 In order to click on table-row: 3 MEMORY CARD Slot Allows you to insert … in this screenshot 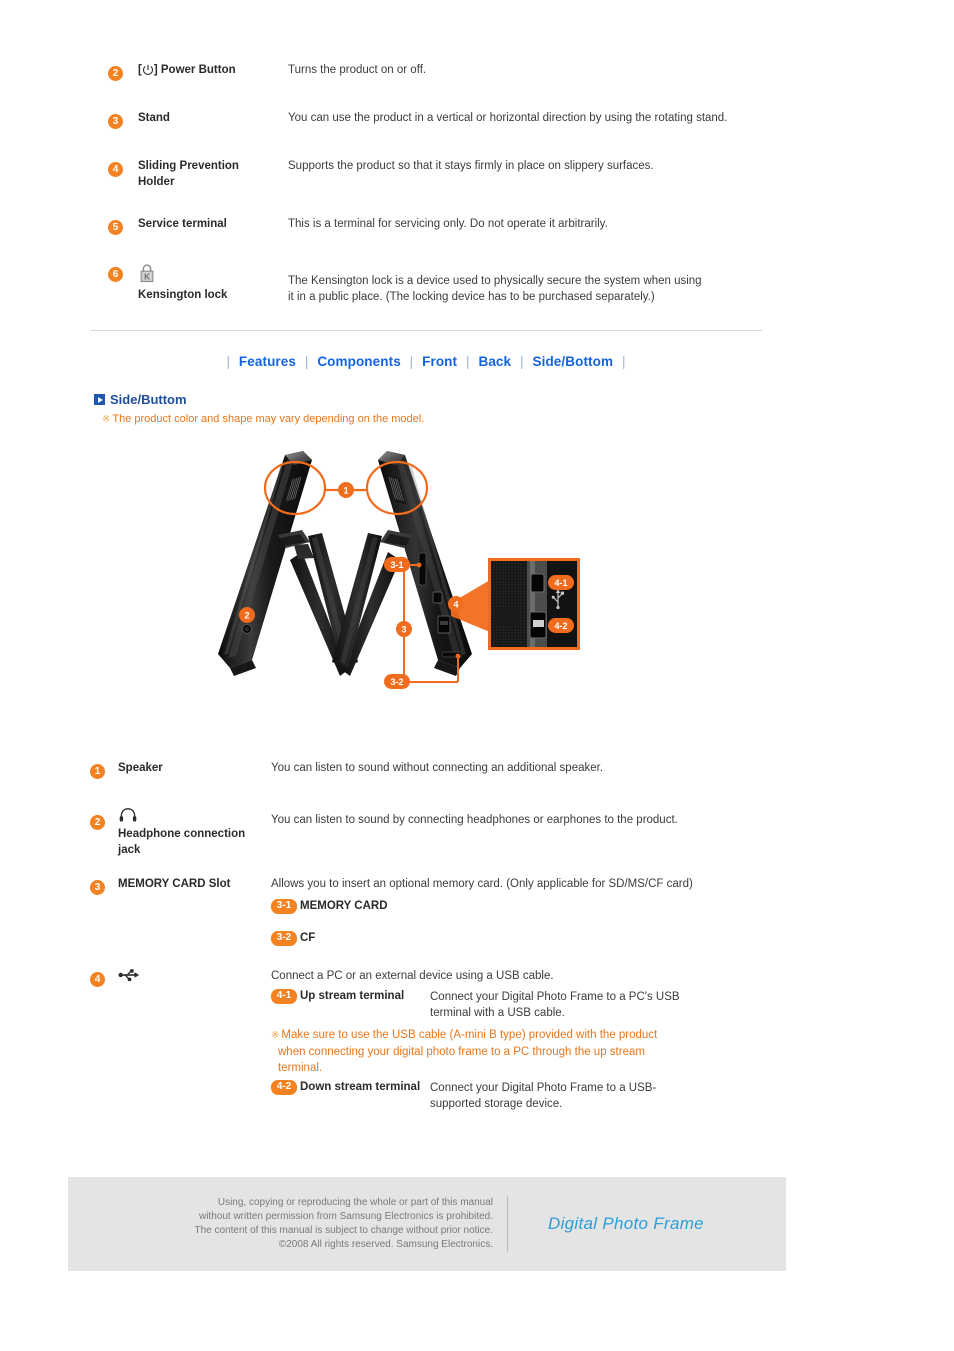, I will do `click(440, 911)`.